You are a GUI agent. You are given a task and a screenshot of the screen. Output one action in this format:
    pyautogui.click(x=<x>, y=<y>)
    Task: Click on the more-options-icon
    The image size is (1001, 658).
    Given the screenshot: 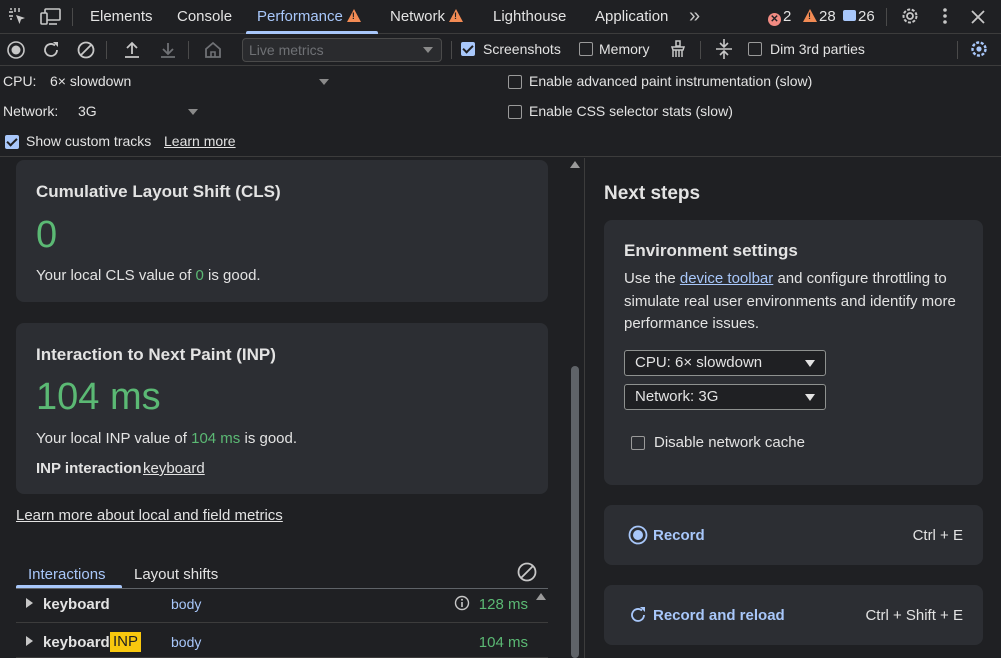 What is the action you would take?
    pyautogui.click(x=945, y=16)
    